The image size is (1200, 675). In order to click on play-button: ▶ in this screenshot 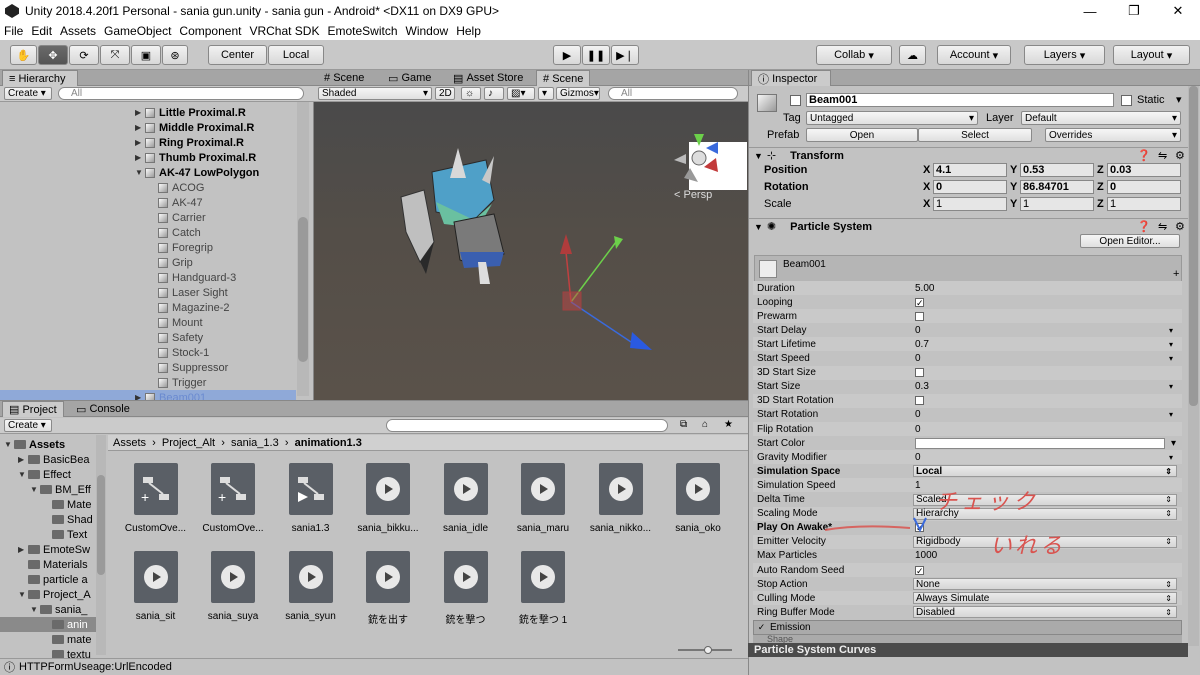, I will do `click(567, 55)`.